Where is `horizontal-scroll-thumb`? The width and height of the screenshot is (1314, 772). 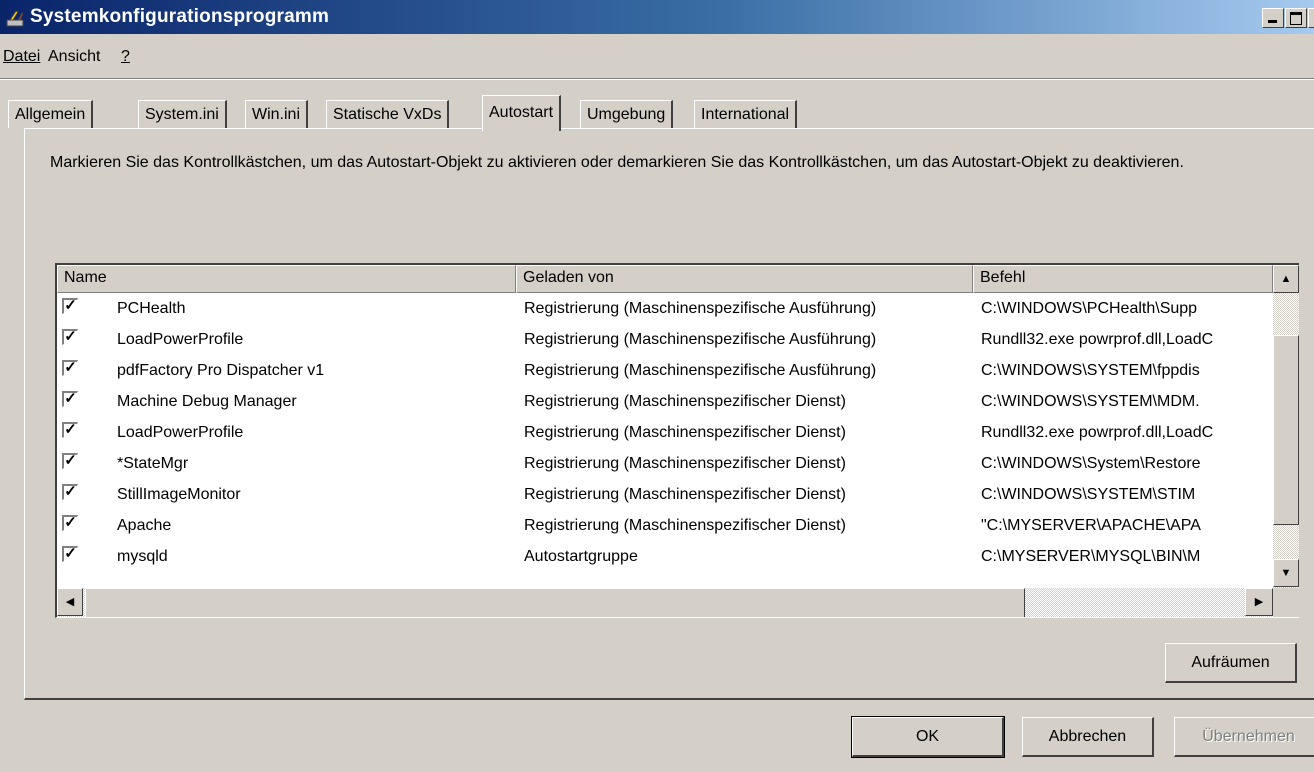
horizontal-scroll-thumb is located at coordinates (555, 602).